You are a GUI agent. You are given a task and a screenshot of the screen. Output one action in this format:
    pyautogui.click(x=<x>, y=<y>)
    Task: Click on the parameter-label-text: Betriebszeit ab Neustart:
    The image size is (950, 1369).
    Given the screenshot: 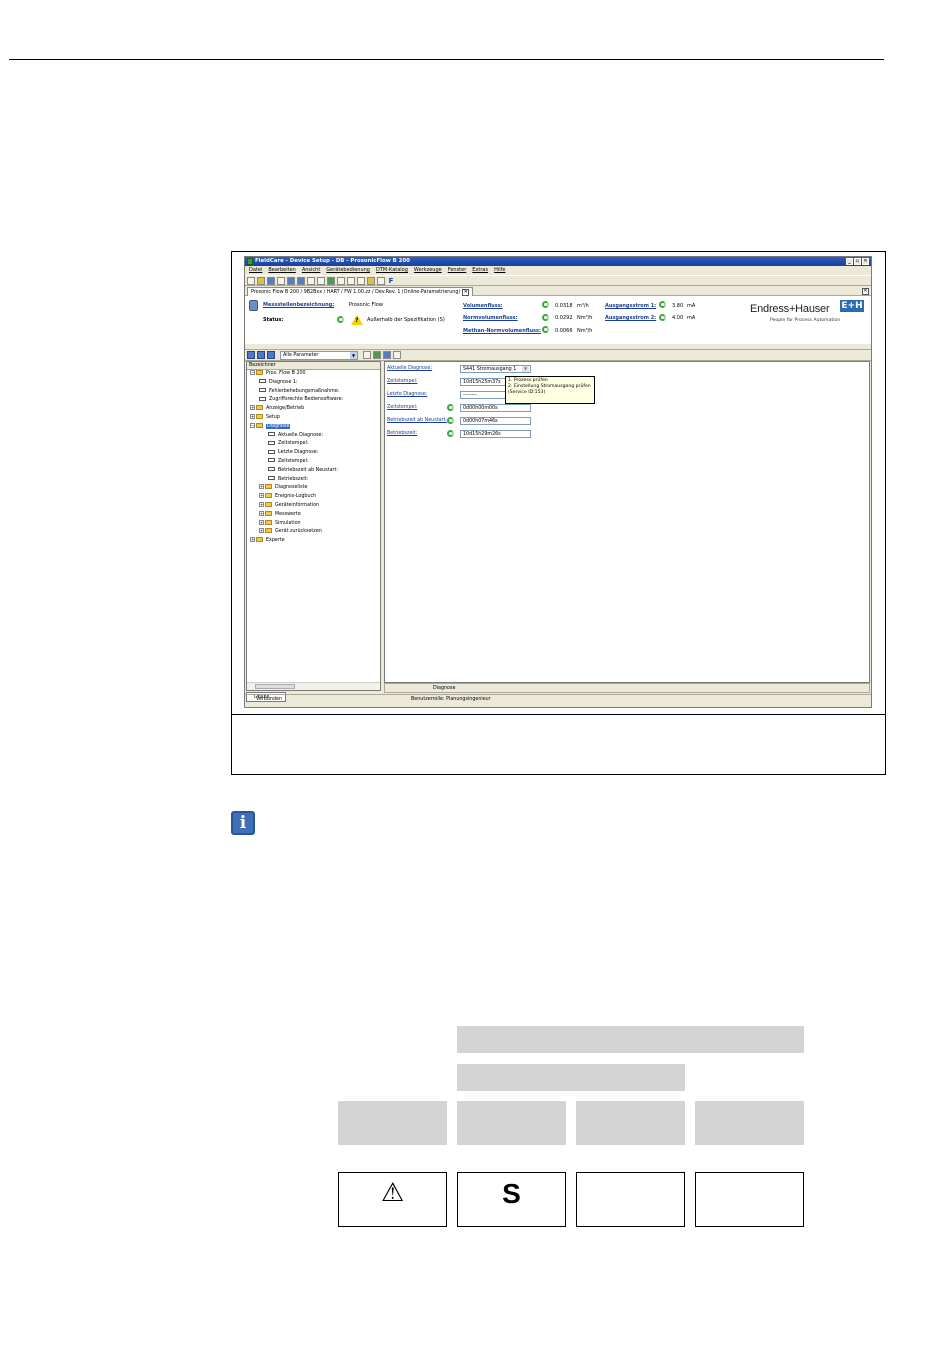 What is the action you would take?
    pyautogui.click(x=417, y=420)
    